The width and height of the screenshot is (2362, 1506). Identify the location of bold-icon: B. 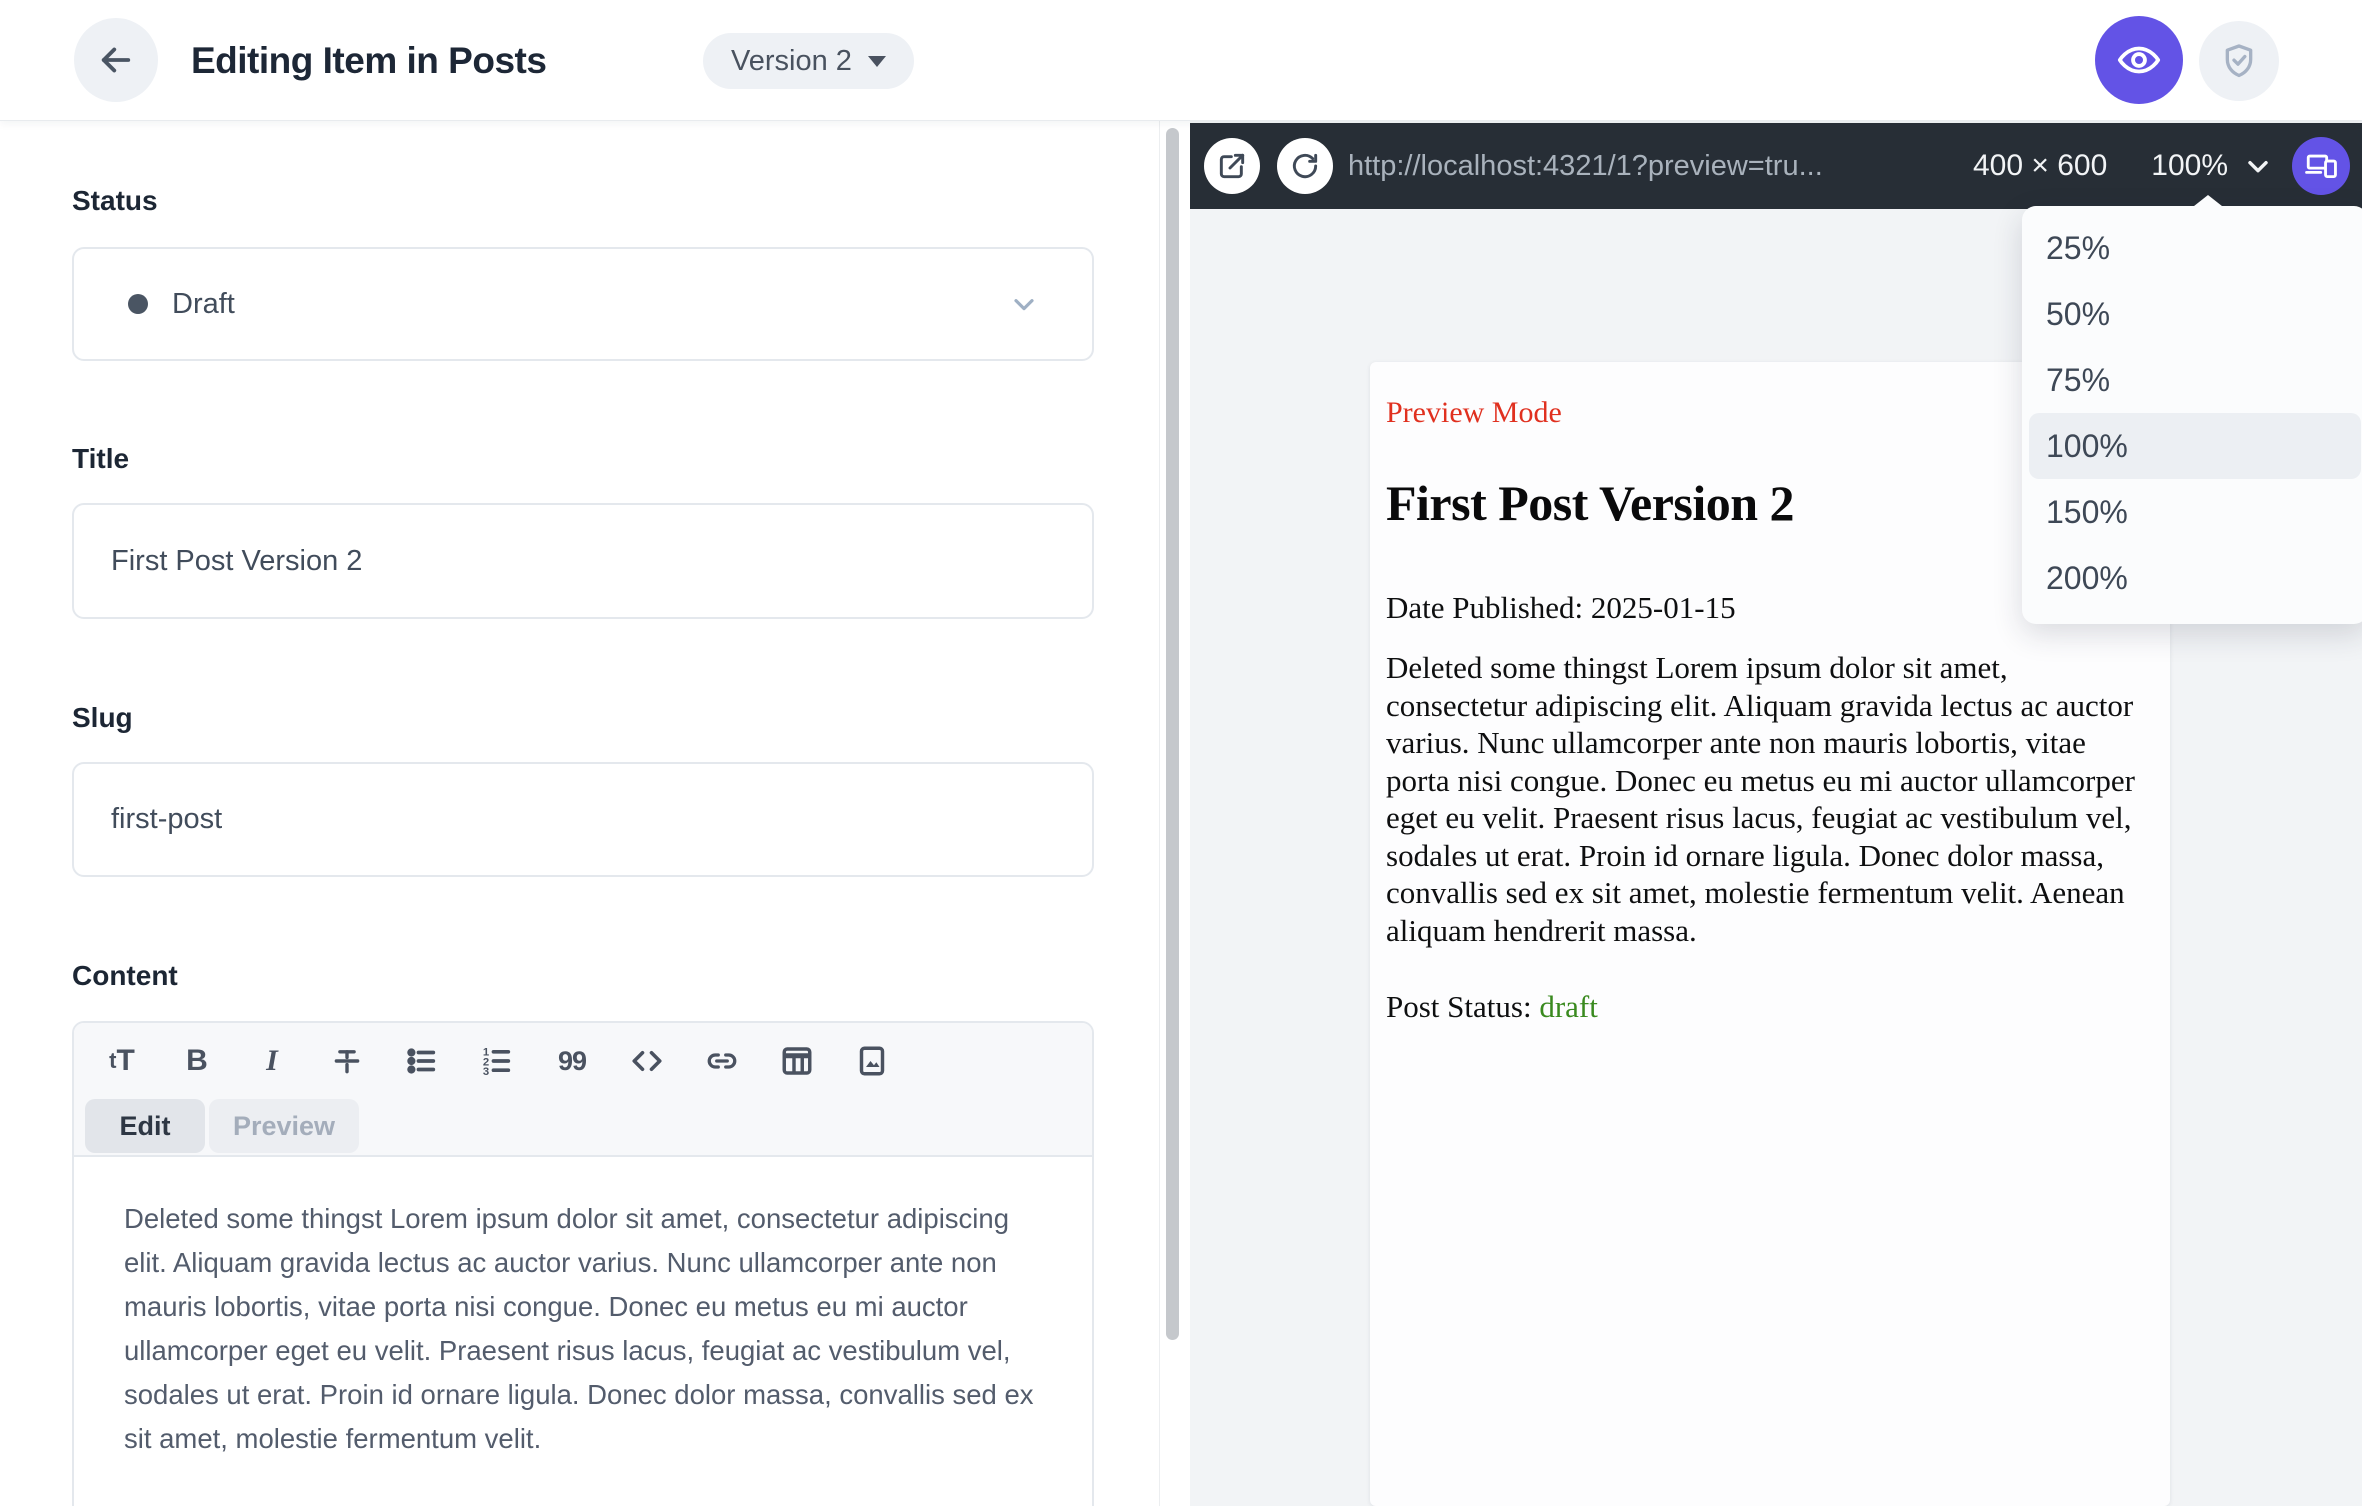
(197, 1061).